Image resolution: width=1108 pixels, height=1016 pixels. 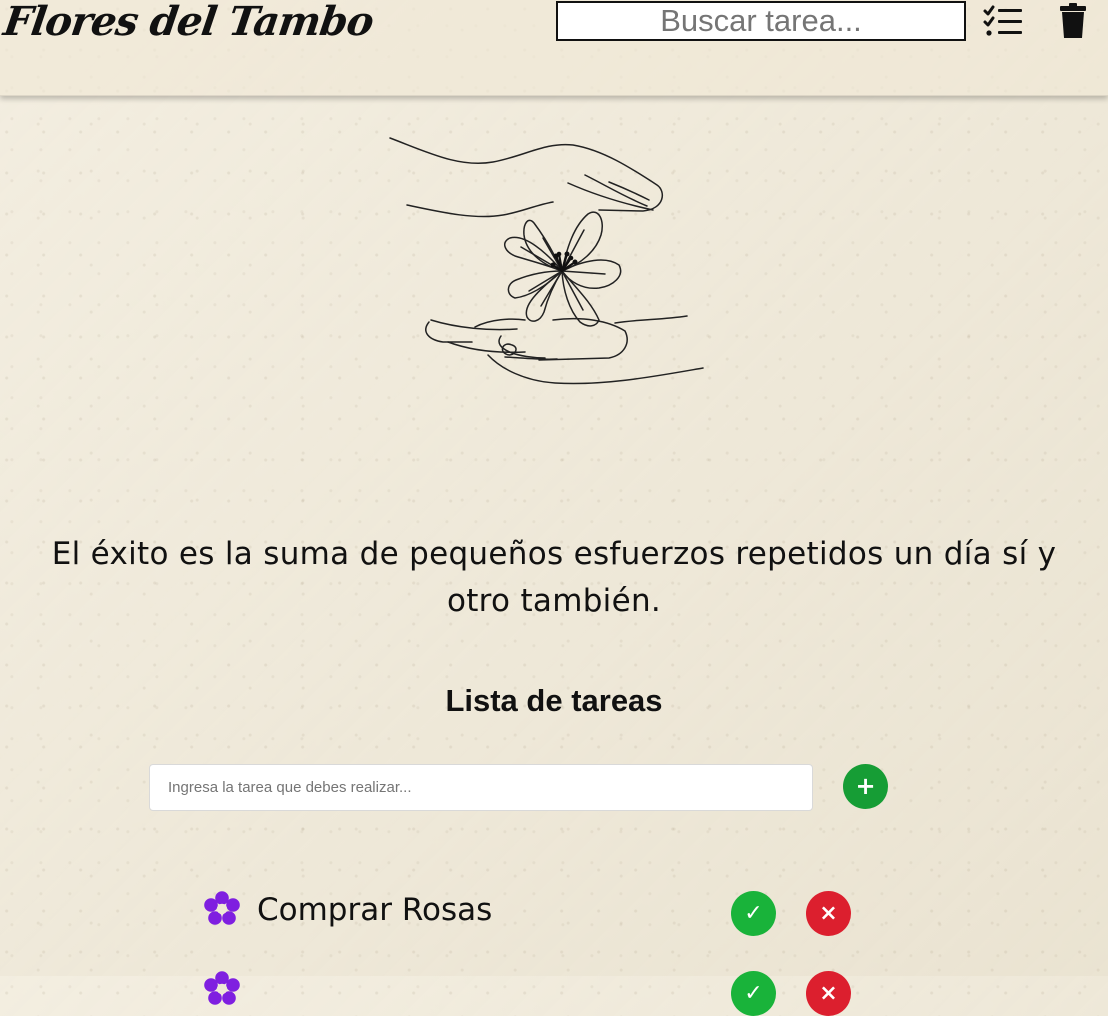 I want to click on checklist-icon, so click(x=1002, y=20).